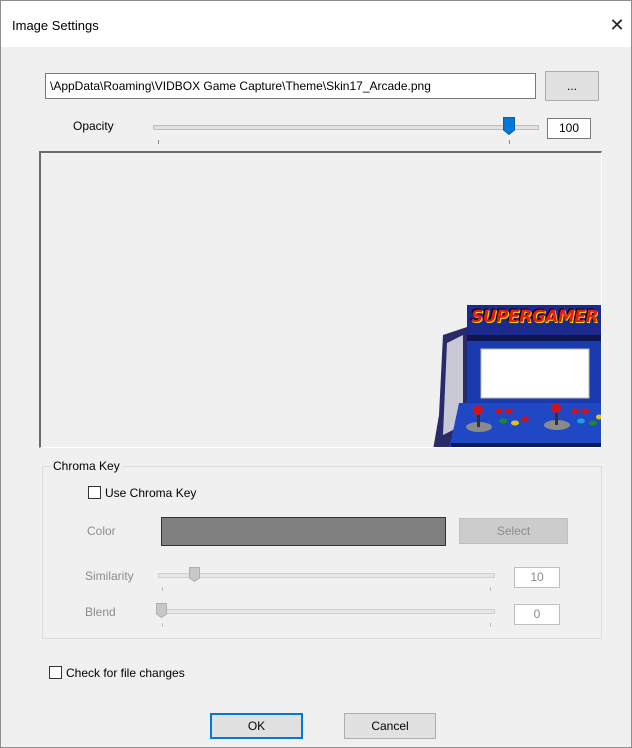 The image size is (632, 748). Describe the element at coordinates (513, 531) in the screenshot. I see `select-color-button: Select` at that location.